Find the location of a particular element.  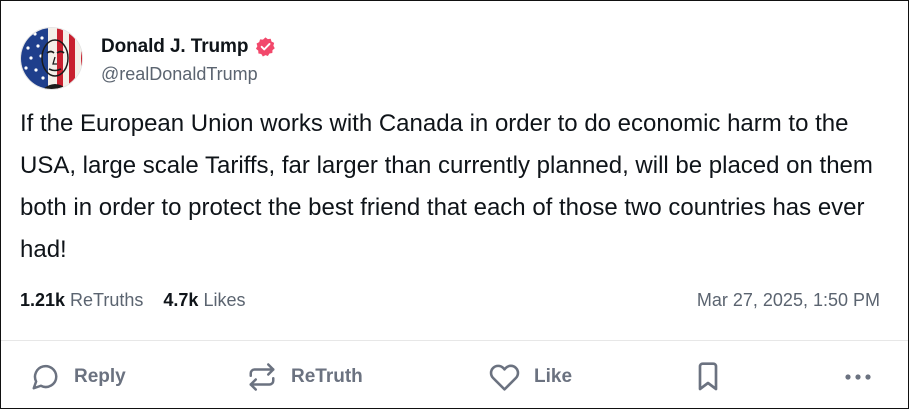

bookmark-icon is located at coordinates (708, 377).